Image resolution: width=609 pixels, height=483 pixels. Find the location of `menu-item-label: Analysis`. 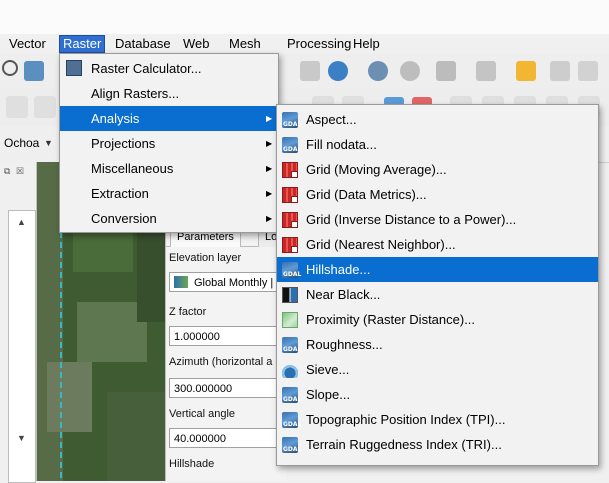

menu-item-label: Analysis is located at coordinates (115, 118).